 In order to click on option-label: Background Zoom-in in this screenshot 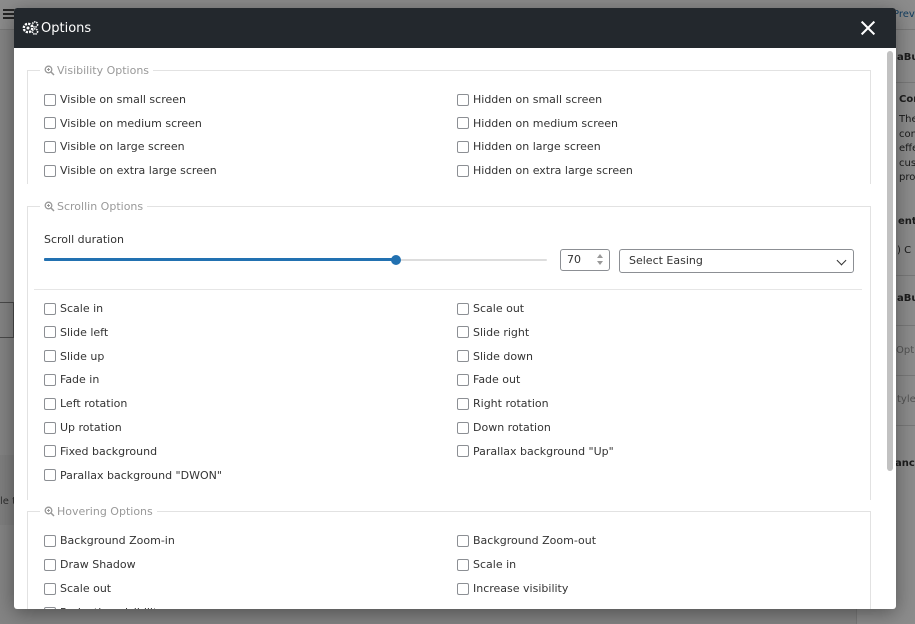, I will do `click(117, 540)`.